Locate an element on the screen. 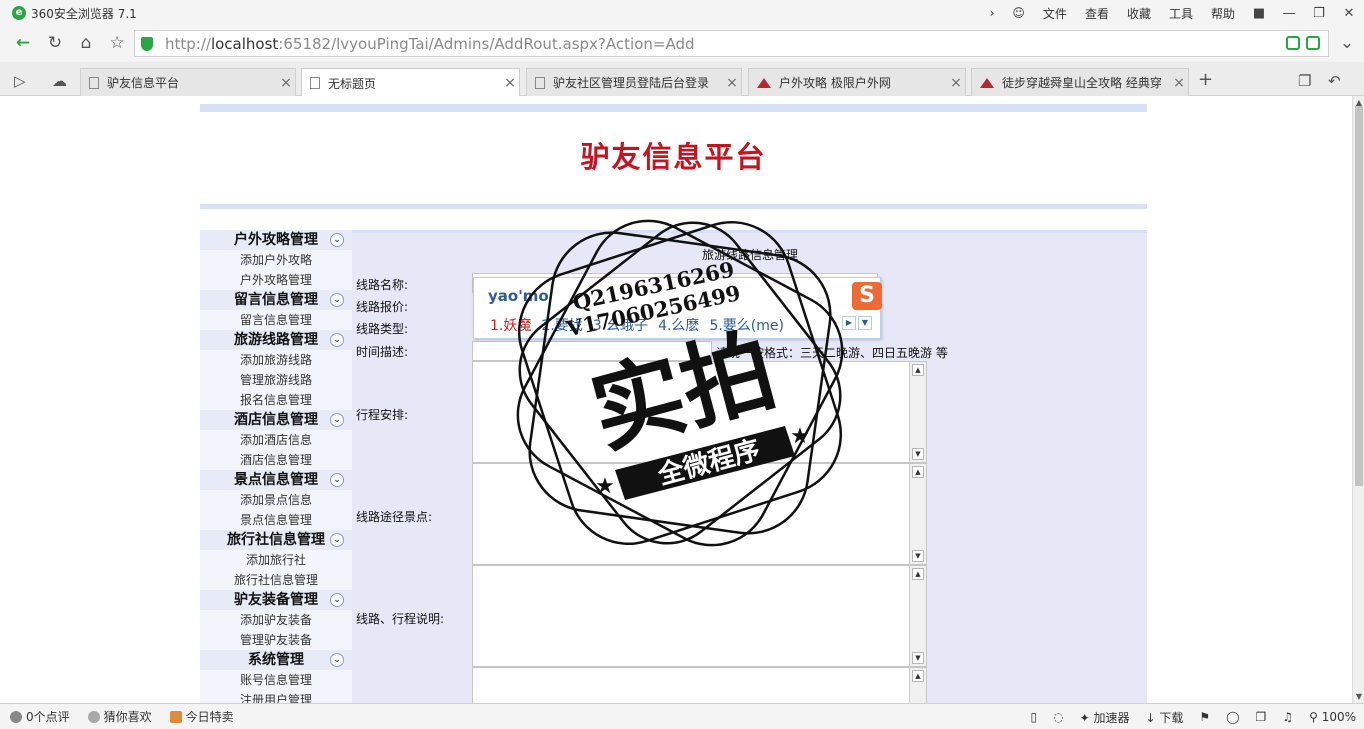  sidebar-item-manage-guides: 户外攻略管理 is located at coordinates (276, 280).